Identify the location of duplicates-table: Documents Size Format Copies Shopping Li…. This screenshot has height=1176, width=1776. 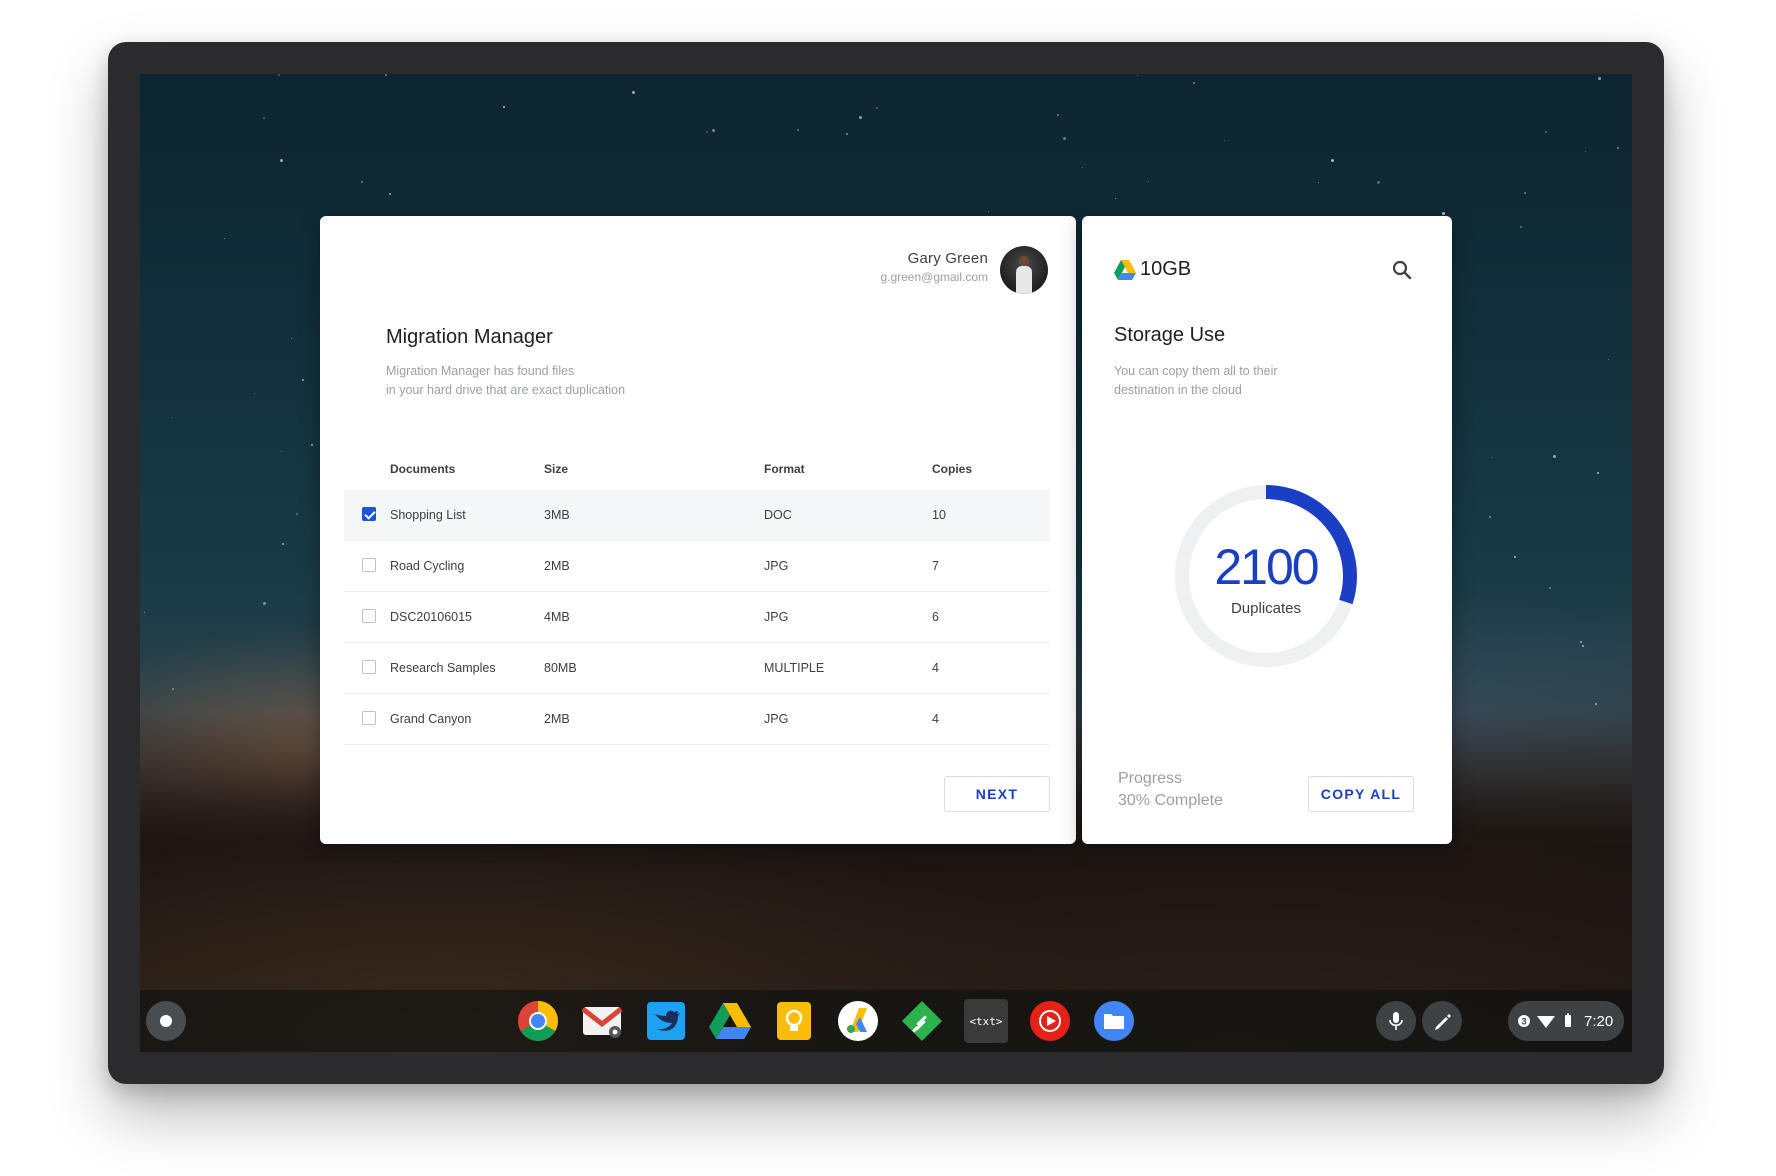
(697, 597).